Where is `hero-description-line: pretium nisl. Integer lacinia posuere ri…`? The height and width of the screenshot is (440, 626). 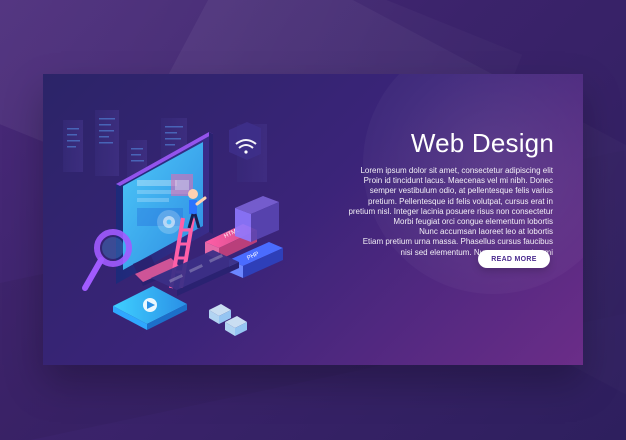
hero-description-line: pretium nisl. Integer lacinia posuere ri… is located at coordinates (450, 211).